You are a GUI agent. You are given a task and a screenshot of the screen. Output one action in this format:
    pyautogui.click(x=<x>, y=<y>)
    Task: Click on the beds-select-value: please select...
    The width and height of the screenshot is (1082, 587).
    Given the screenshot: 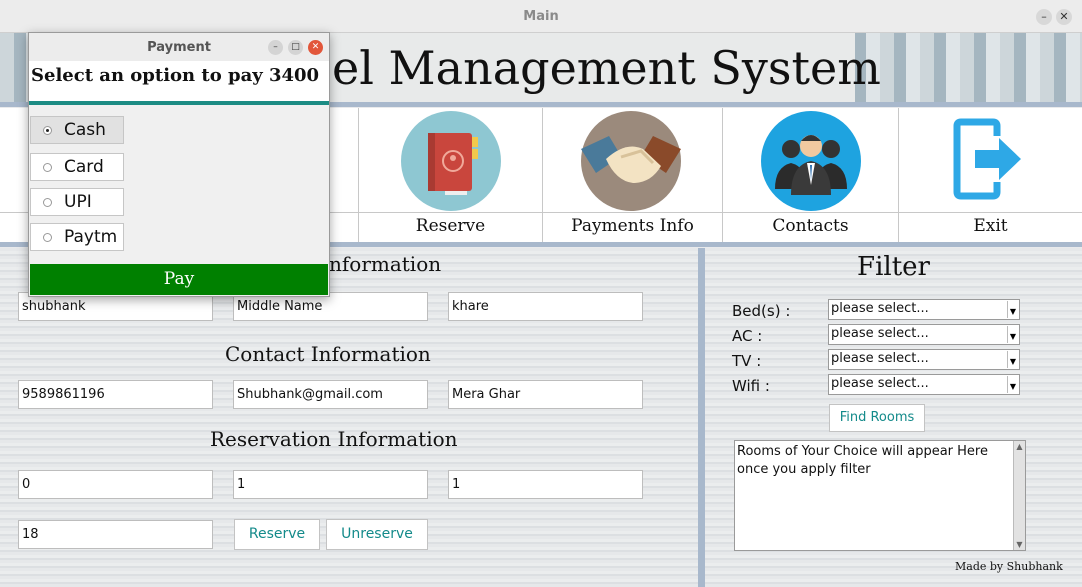 What is the action you would take?
    pyautogui.click(x=880, y=308)
    